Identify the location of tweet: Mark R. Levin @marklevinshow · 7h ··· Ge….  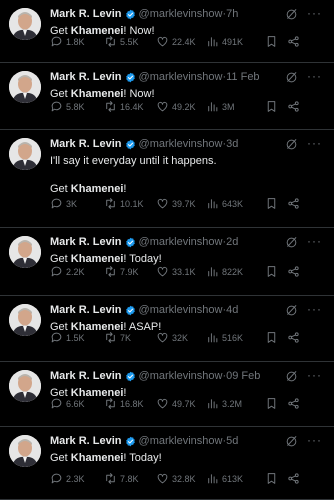
(167, 31).